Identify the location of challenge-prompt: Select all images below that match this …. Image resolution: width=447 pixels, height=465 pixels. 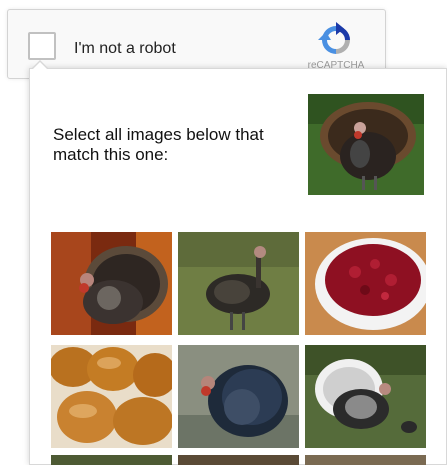
(158, 144).